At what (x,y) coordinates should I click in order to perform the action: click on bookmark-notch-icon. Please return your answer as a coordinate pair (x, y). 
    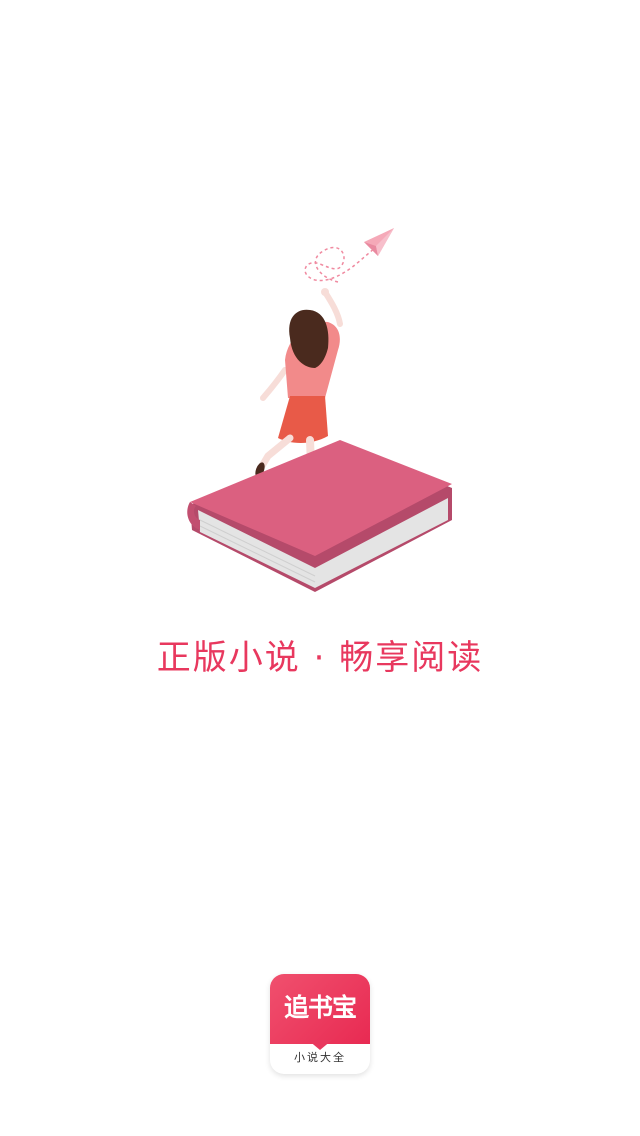
    Looking at the image, I should click on (320, 1045).